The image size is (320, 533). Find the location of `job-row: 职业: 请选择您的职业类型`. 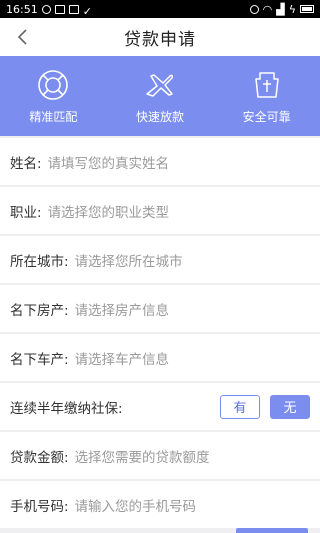

job-row: 职业: 请选择您的职业类型 is located at coordinates (160, 210).